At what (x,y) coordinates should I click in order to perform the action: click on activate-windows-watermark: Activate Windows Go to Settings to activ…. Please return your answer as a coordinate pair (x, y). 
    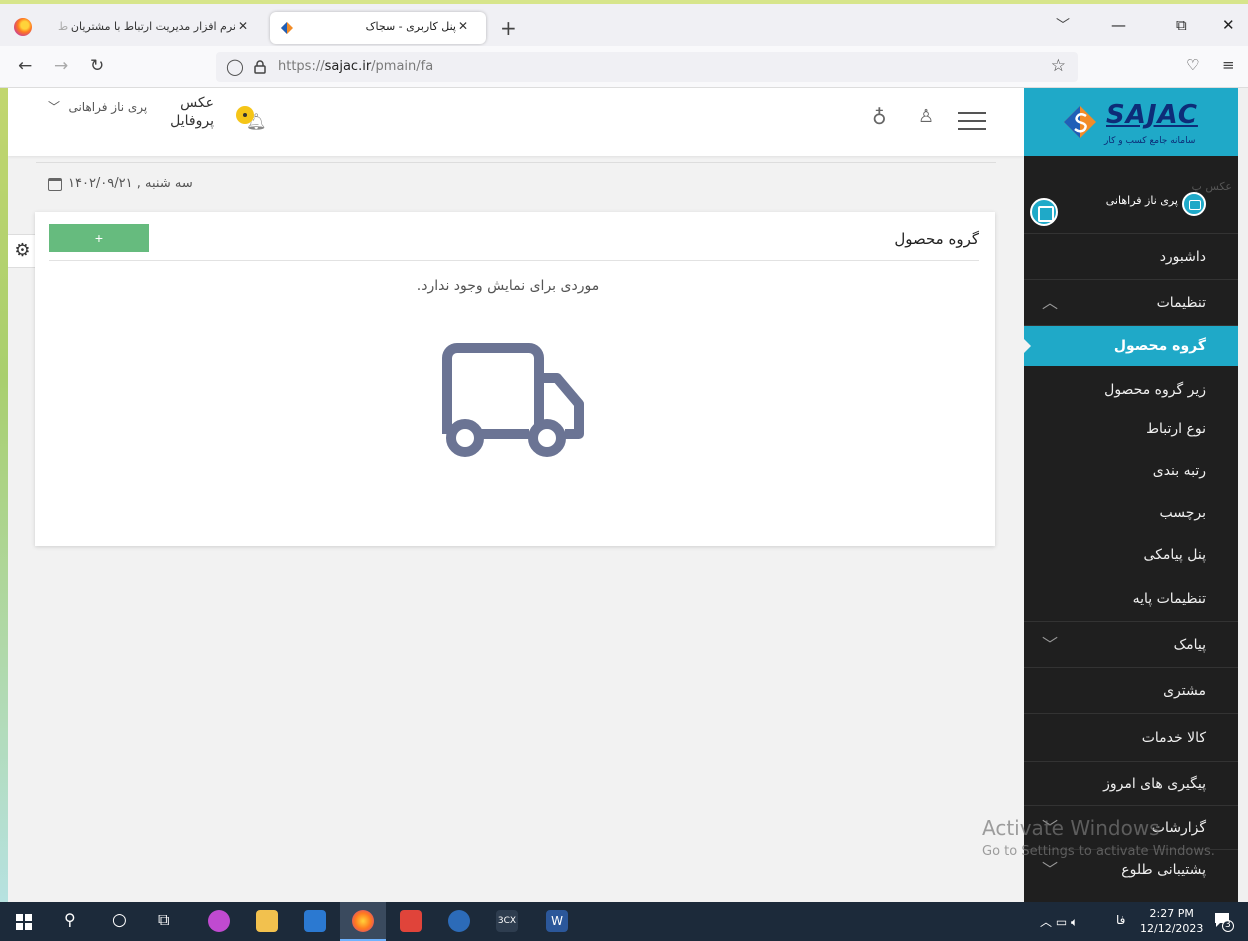
    Looking at the image, I should click on (1098, 837).